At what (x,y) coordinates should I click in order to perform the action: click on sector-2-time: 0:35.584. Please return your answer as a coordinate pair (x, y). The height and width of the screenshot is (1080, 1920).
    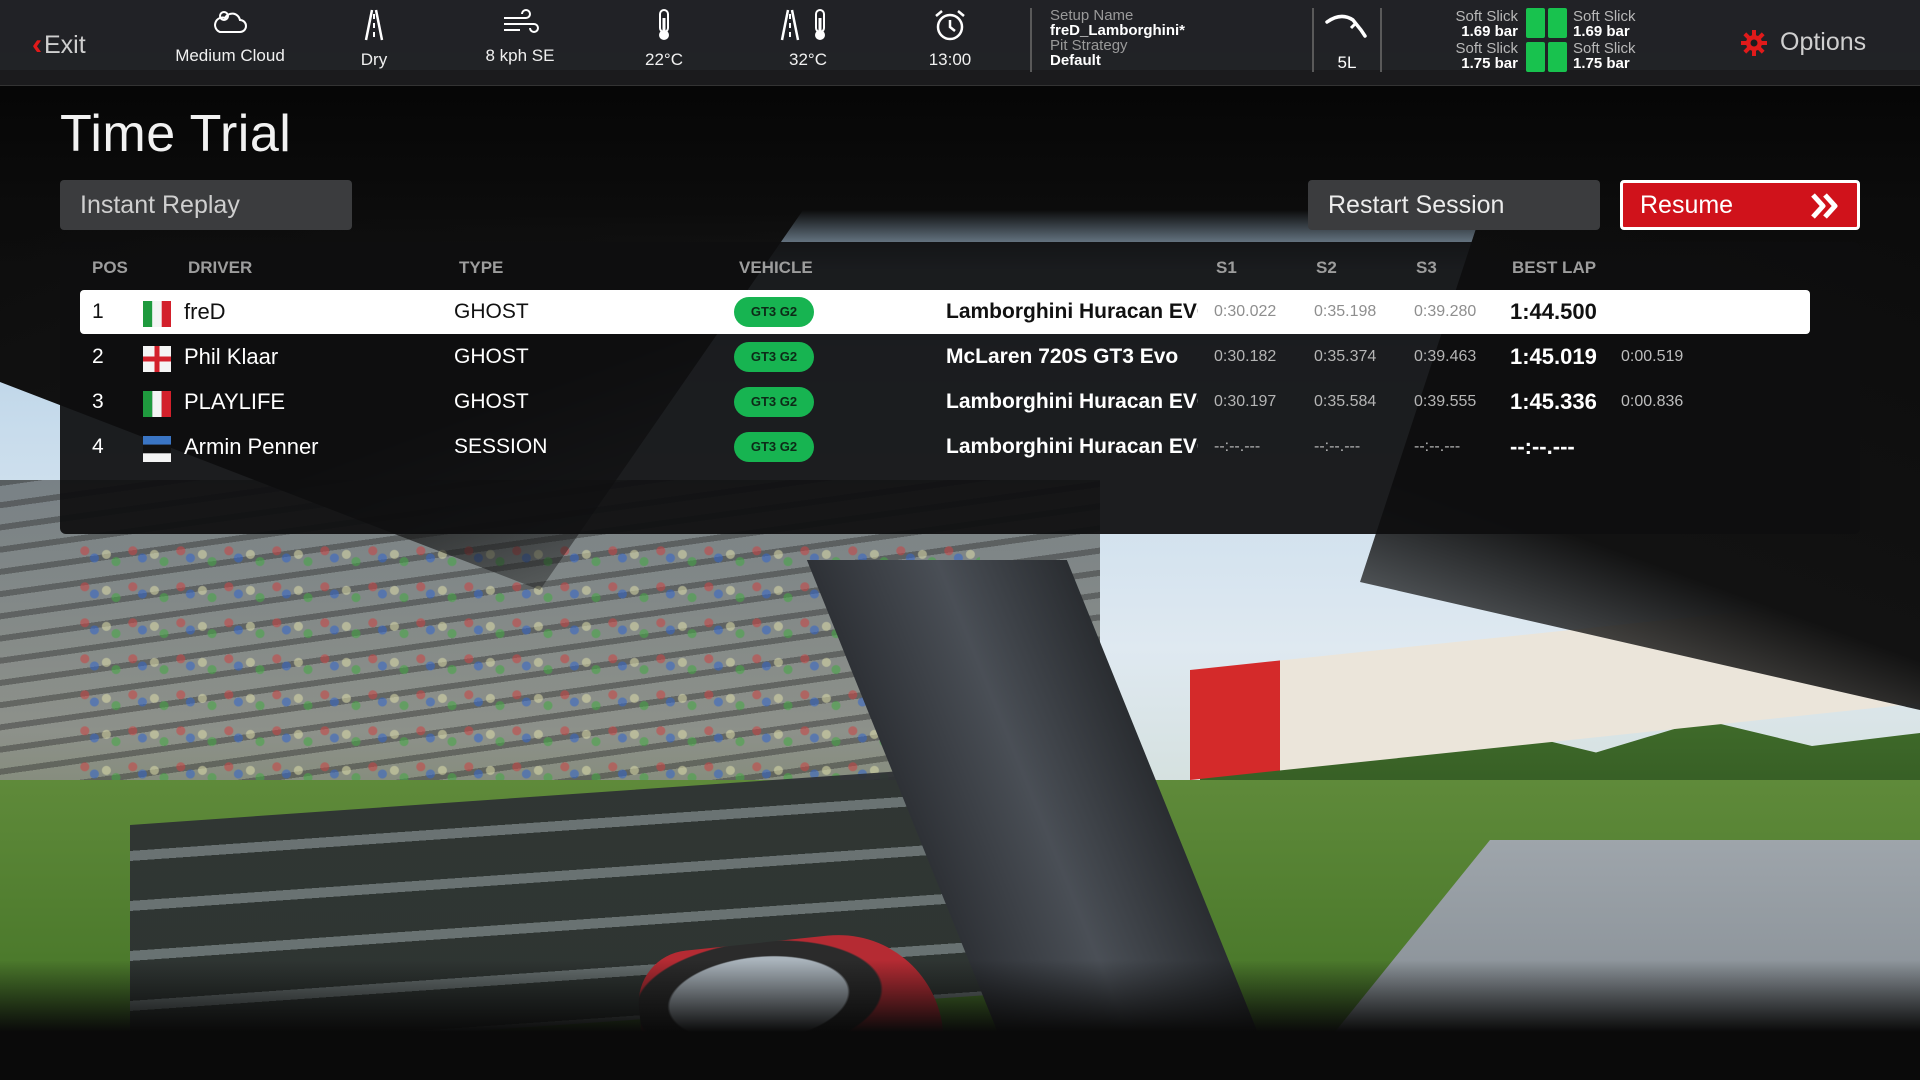
    Looking at the image, I should click on (1345, 401).